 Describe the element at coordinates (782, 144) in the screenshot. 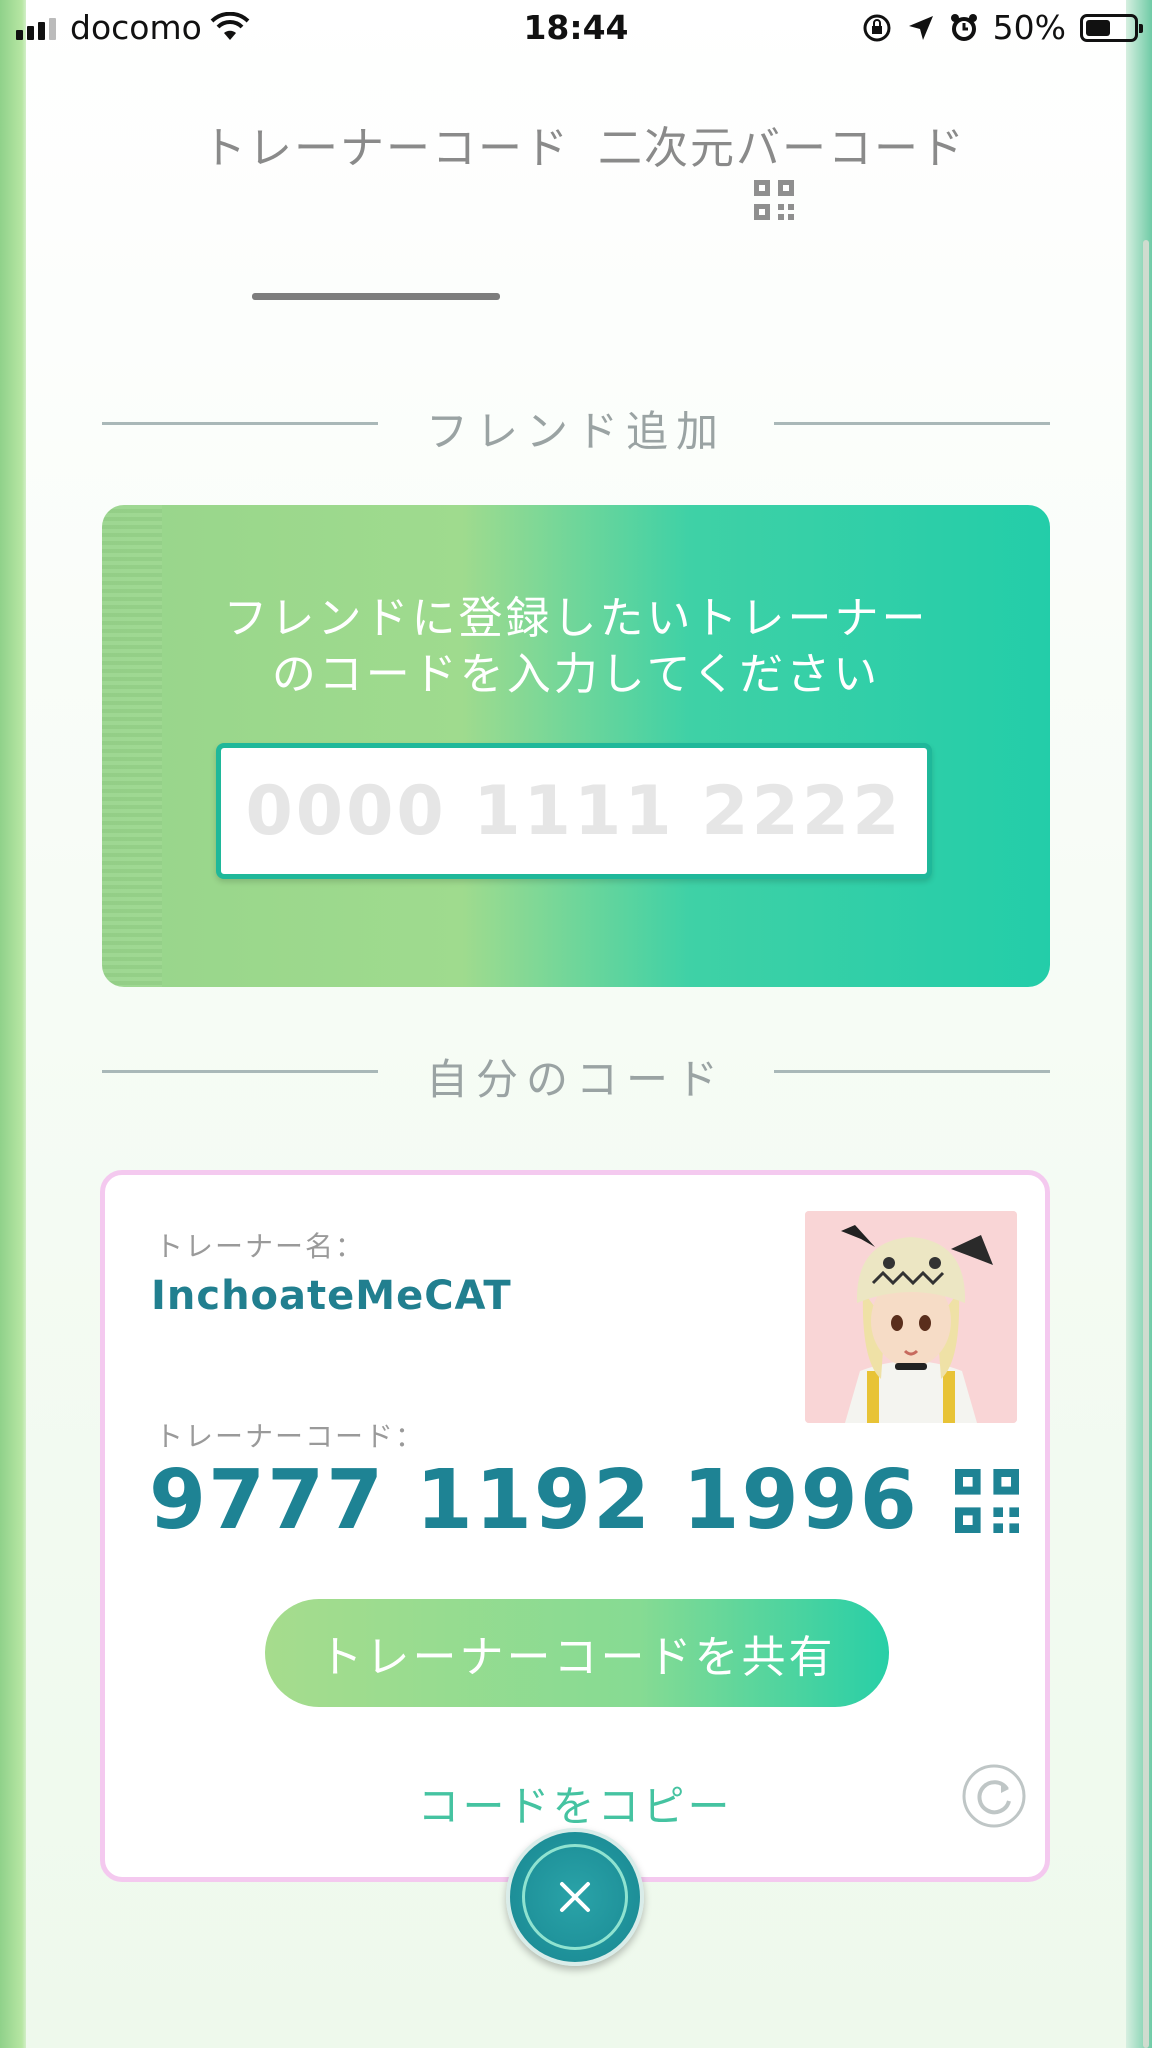

I see `tab-qr-code: 二次元バーコード` at that location.